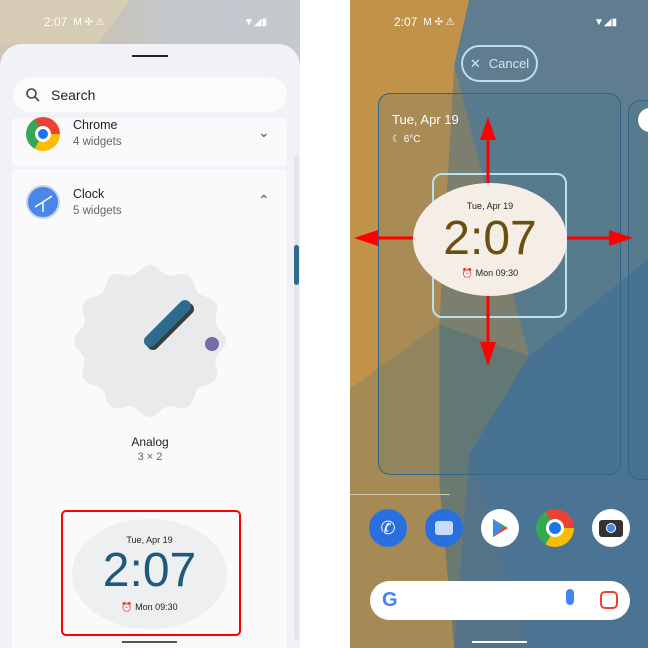 Image resolution: width=648 pixels, height=648 pixels. I want to click on camera-icon, so click(611, 528).